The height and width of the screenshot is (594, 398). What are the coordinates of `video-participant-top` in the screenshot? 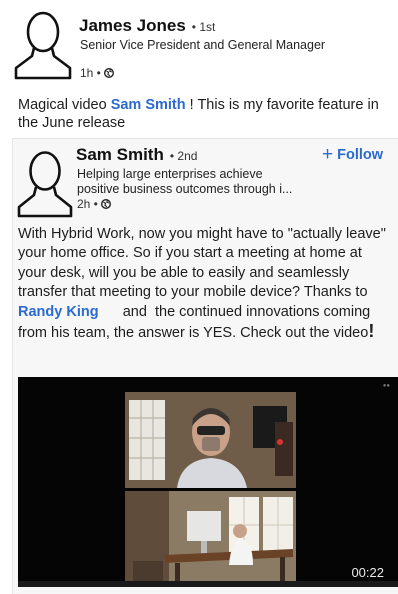 It's located at (210, 440).